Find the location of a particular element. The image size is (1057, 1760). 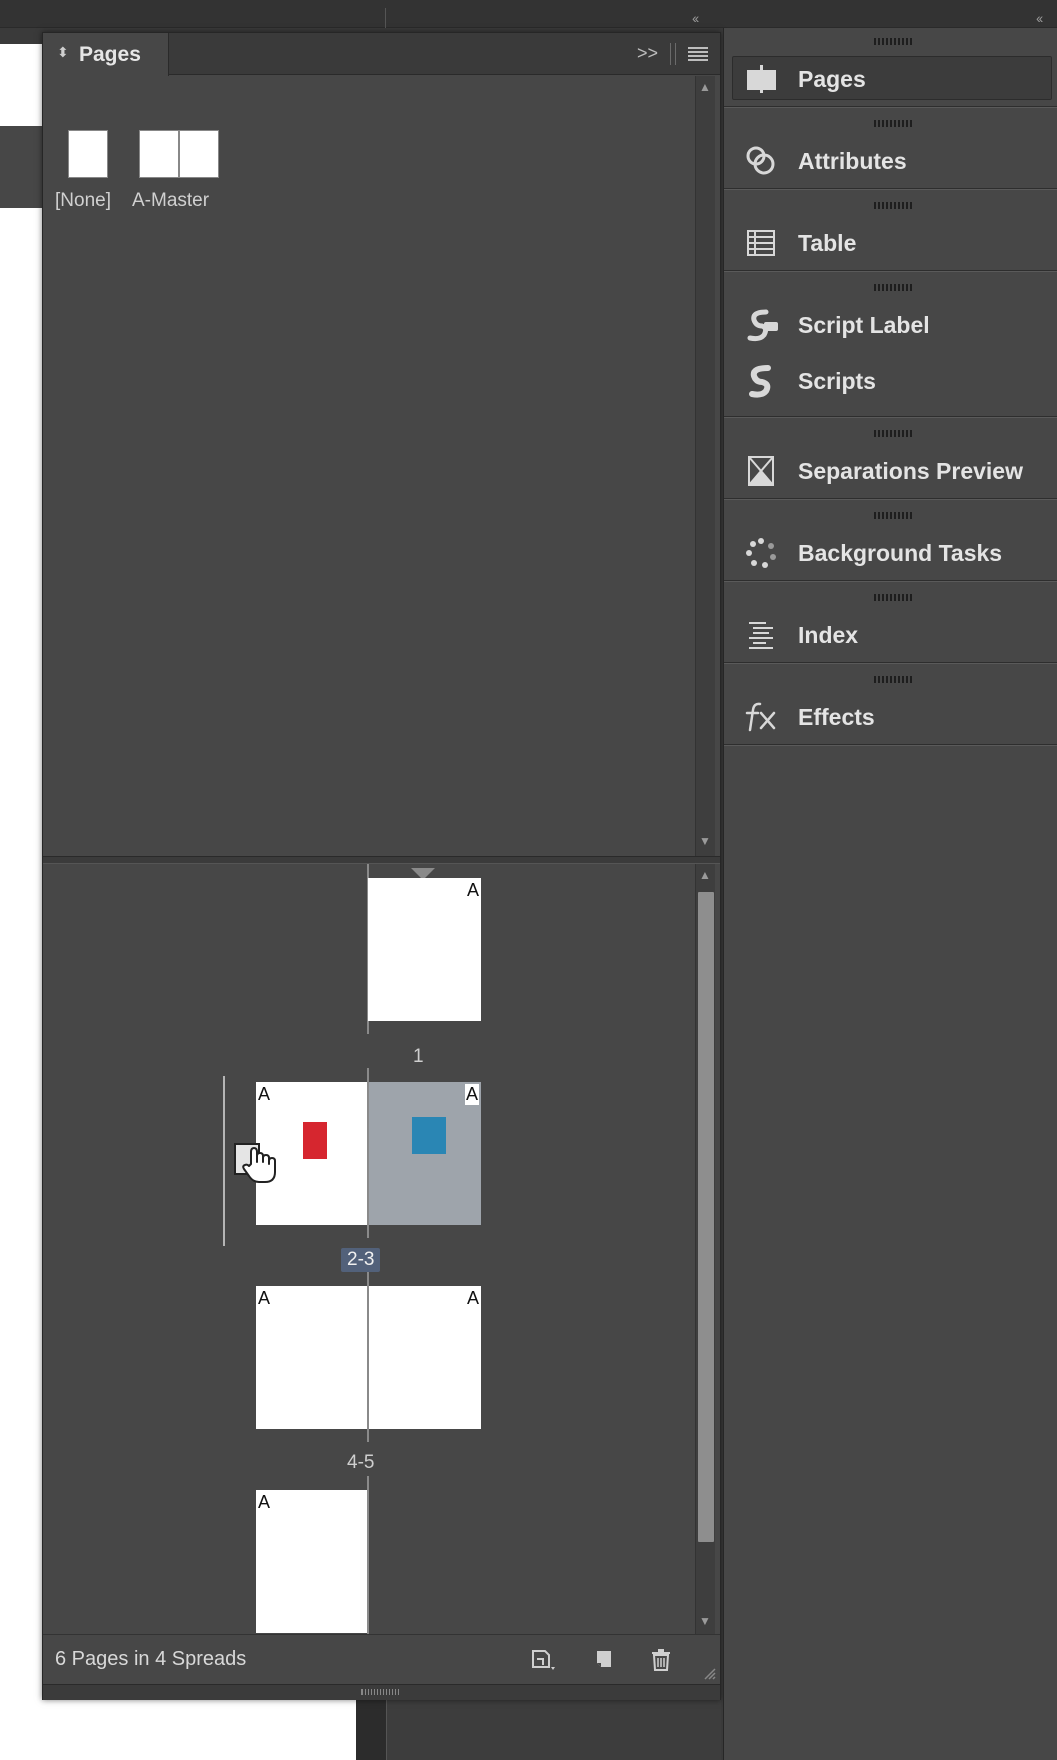

insert-indicator is located at coordinates (224, 1161).